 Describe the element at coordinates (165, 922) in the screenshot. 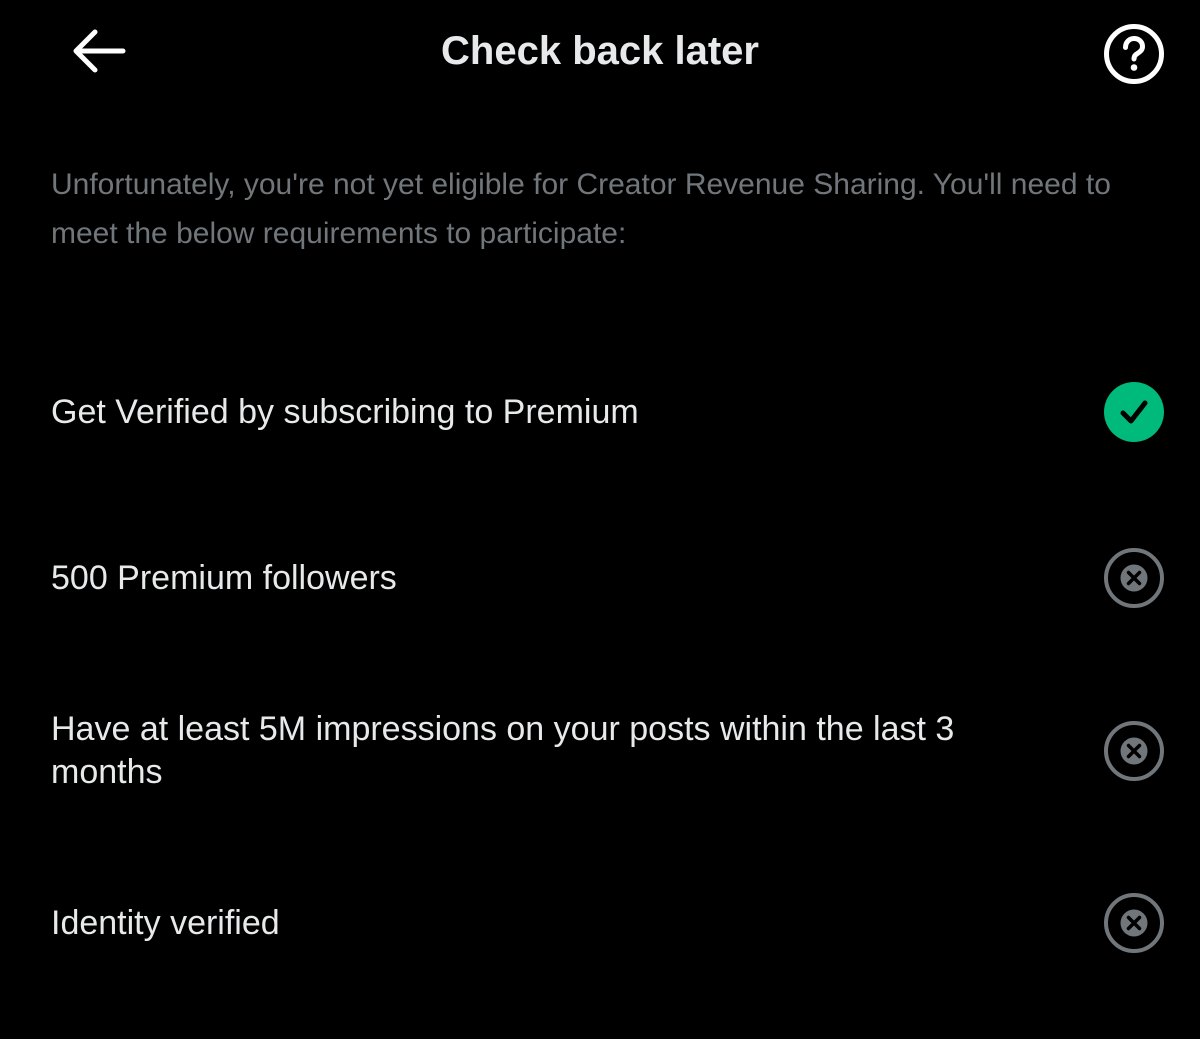

I see `requirement-label: Identity verified` at that location.